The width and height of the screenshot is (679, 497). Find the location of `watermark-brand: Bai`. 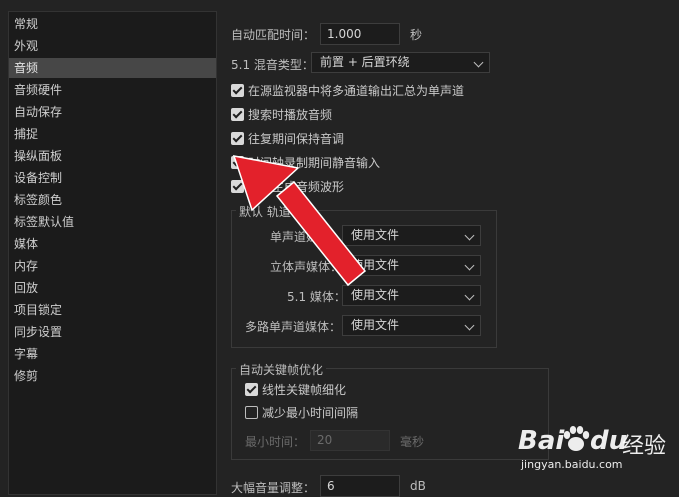

watermark-brand: Bai is located at coordinates (541, 441).